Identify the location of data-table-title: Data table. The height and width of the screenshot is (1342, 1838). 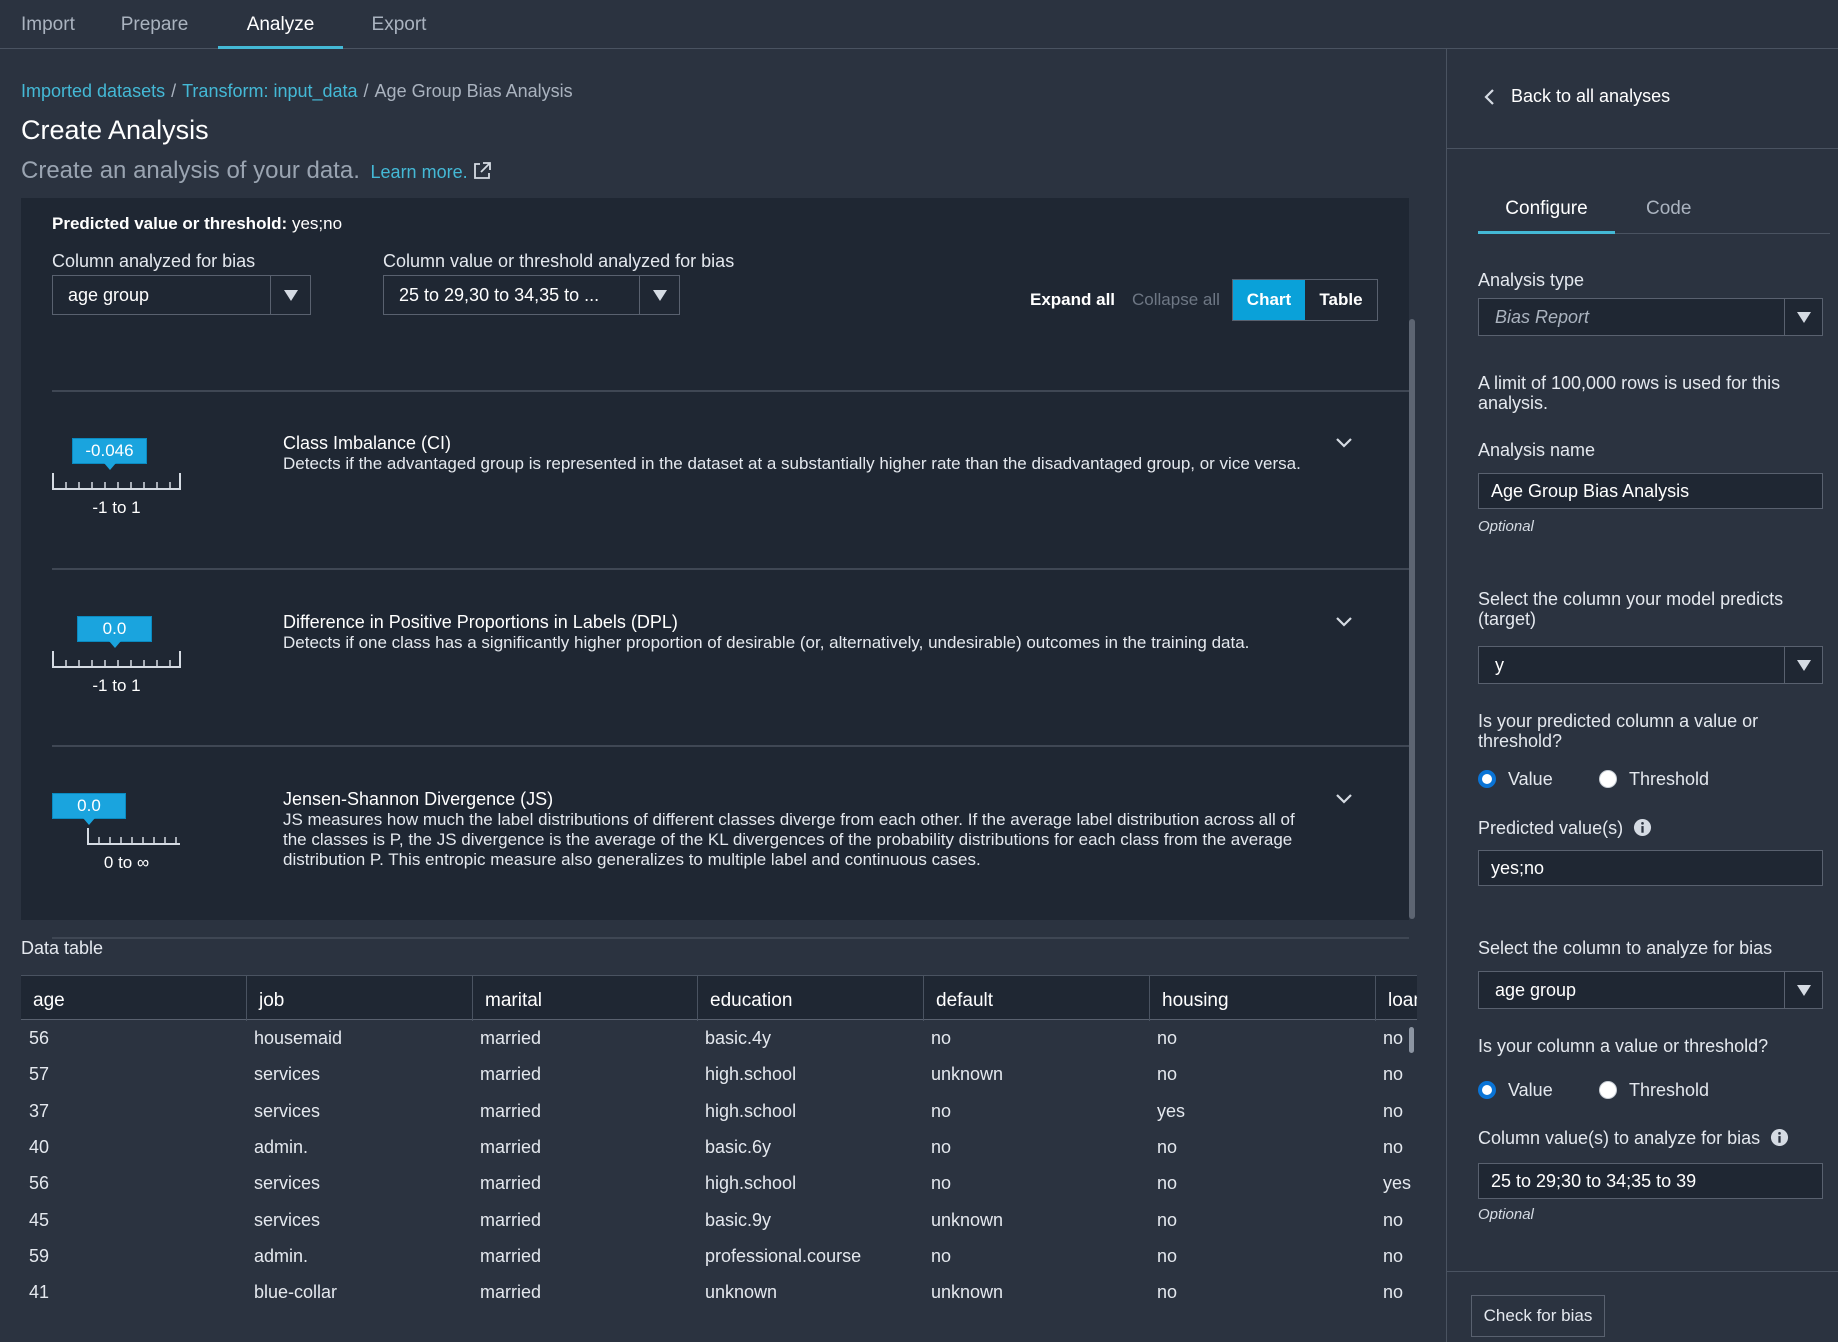
(62, 948).